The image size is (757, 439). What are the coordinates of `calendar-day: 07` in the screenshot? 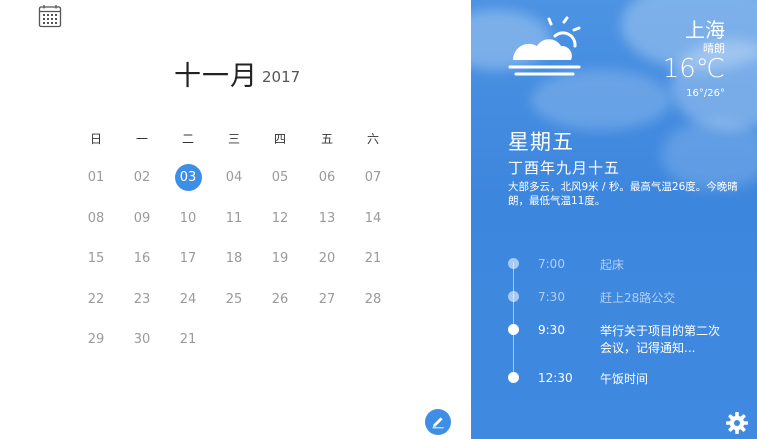 It's located at (373, 178).